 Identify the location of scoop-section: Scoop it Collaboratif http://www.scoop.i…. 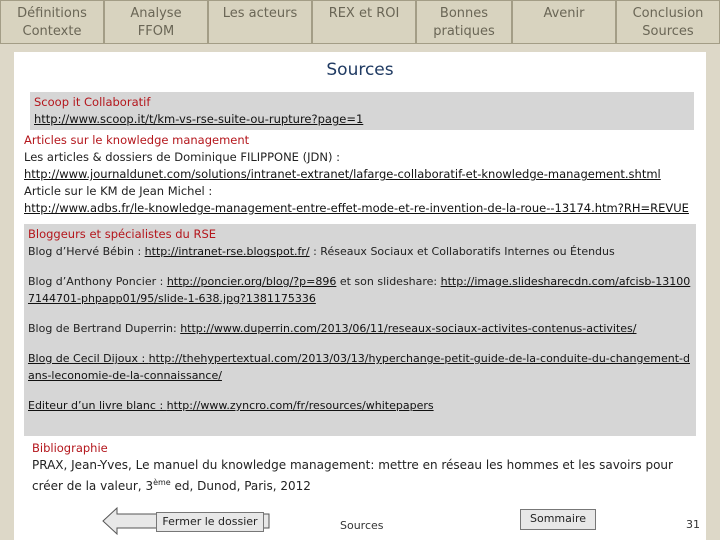
(362, 111).